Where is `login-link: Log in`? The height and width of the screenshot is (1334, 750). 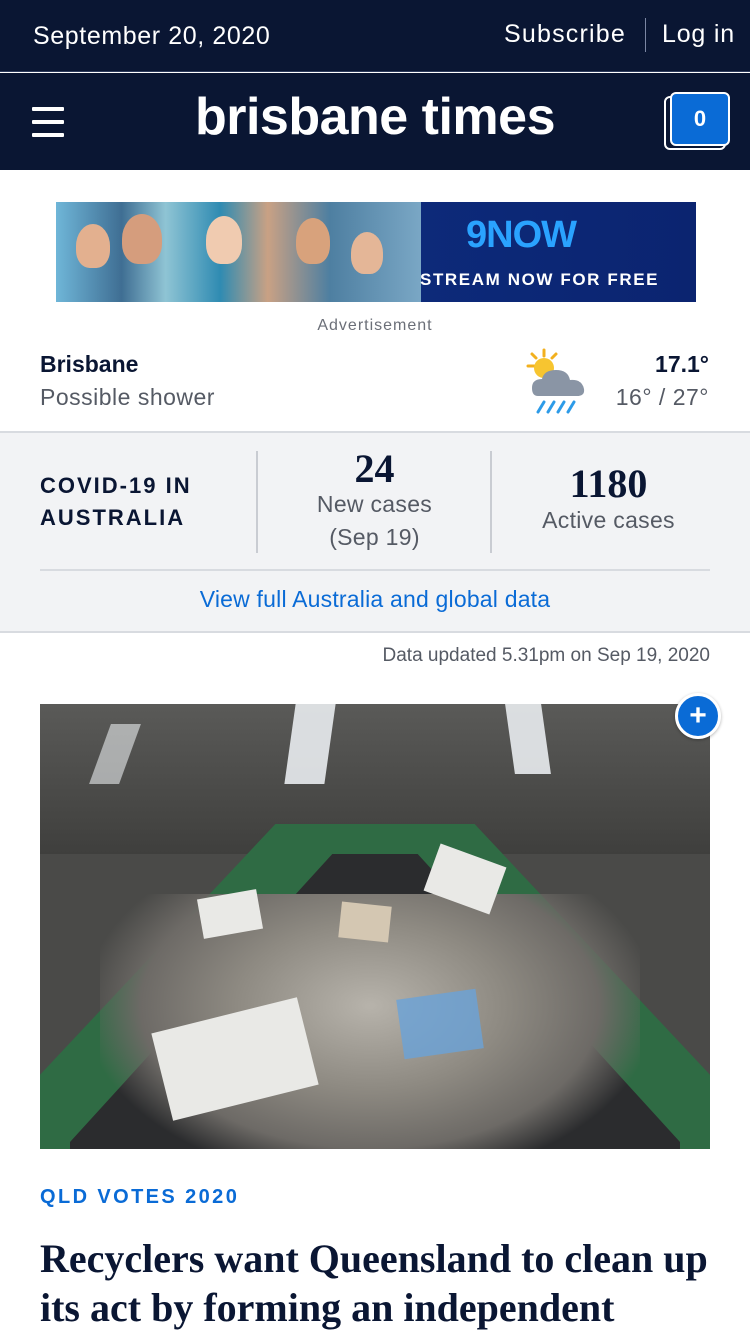
login-link: Log in is located at coordinates (698, 34).